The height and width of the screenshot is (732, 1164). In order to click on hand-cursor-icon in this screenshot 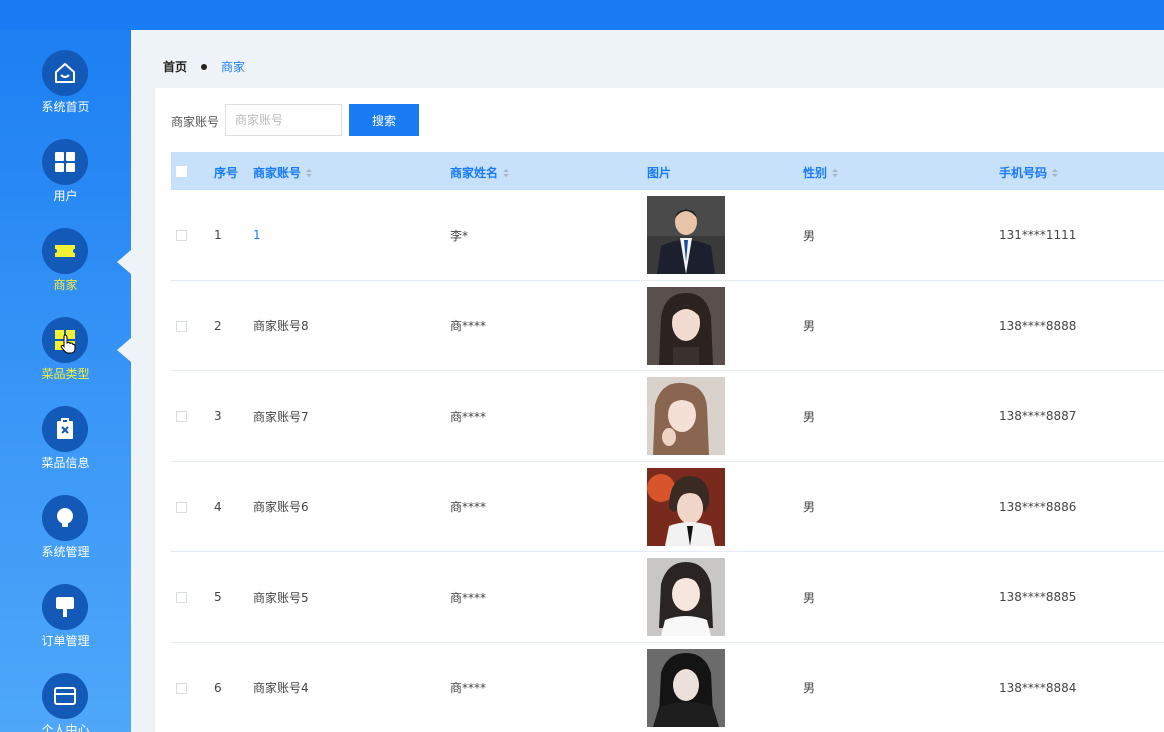, I will do `click(68, 344)`.